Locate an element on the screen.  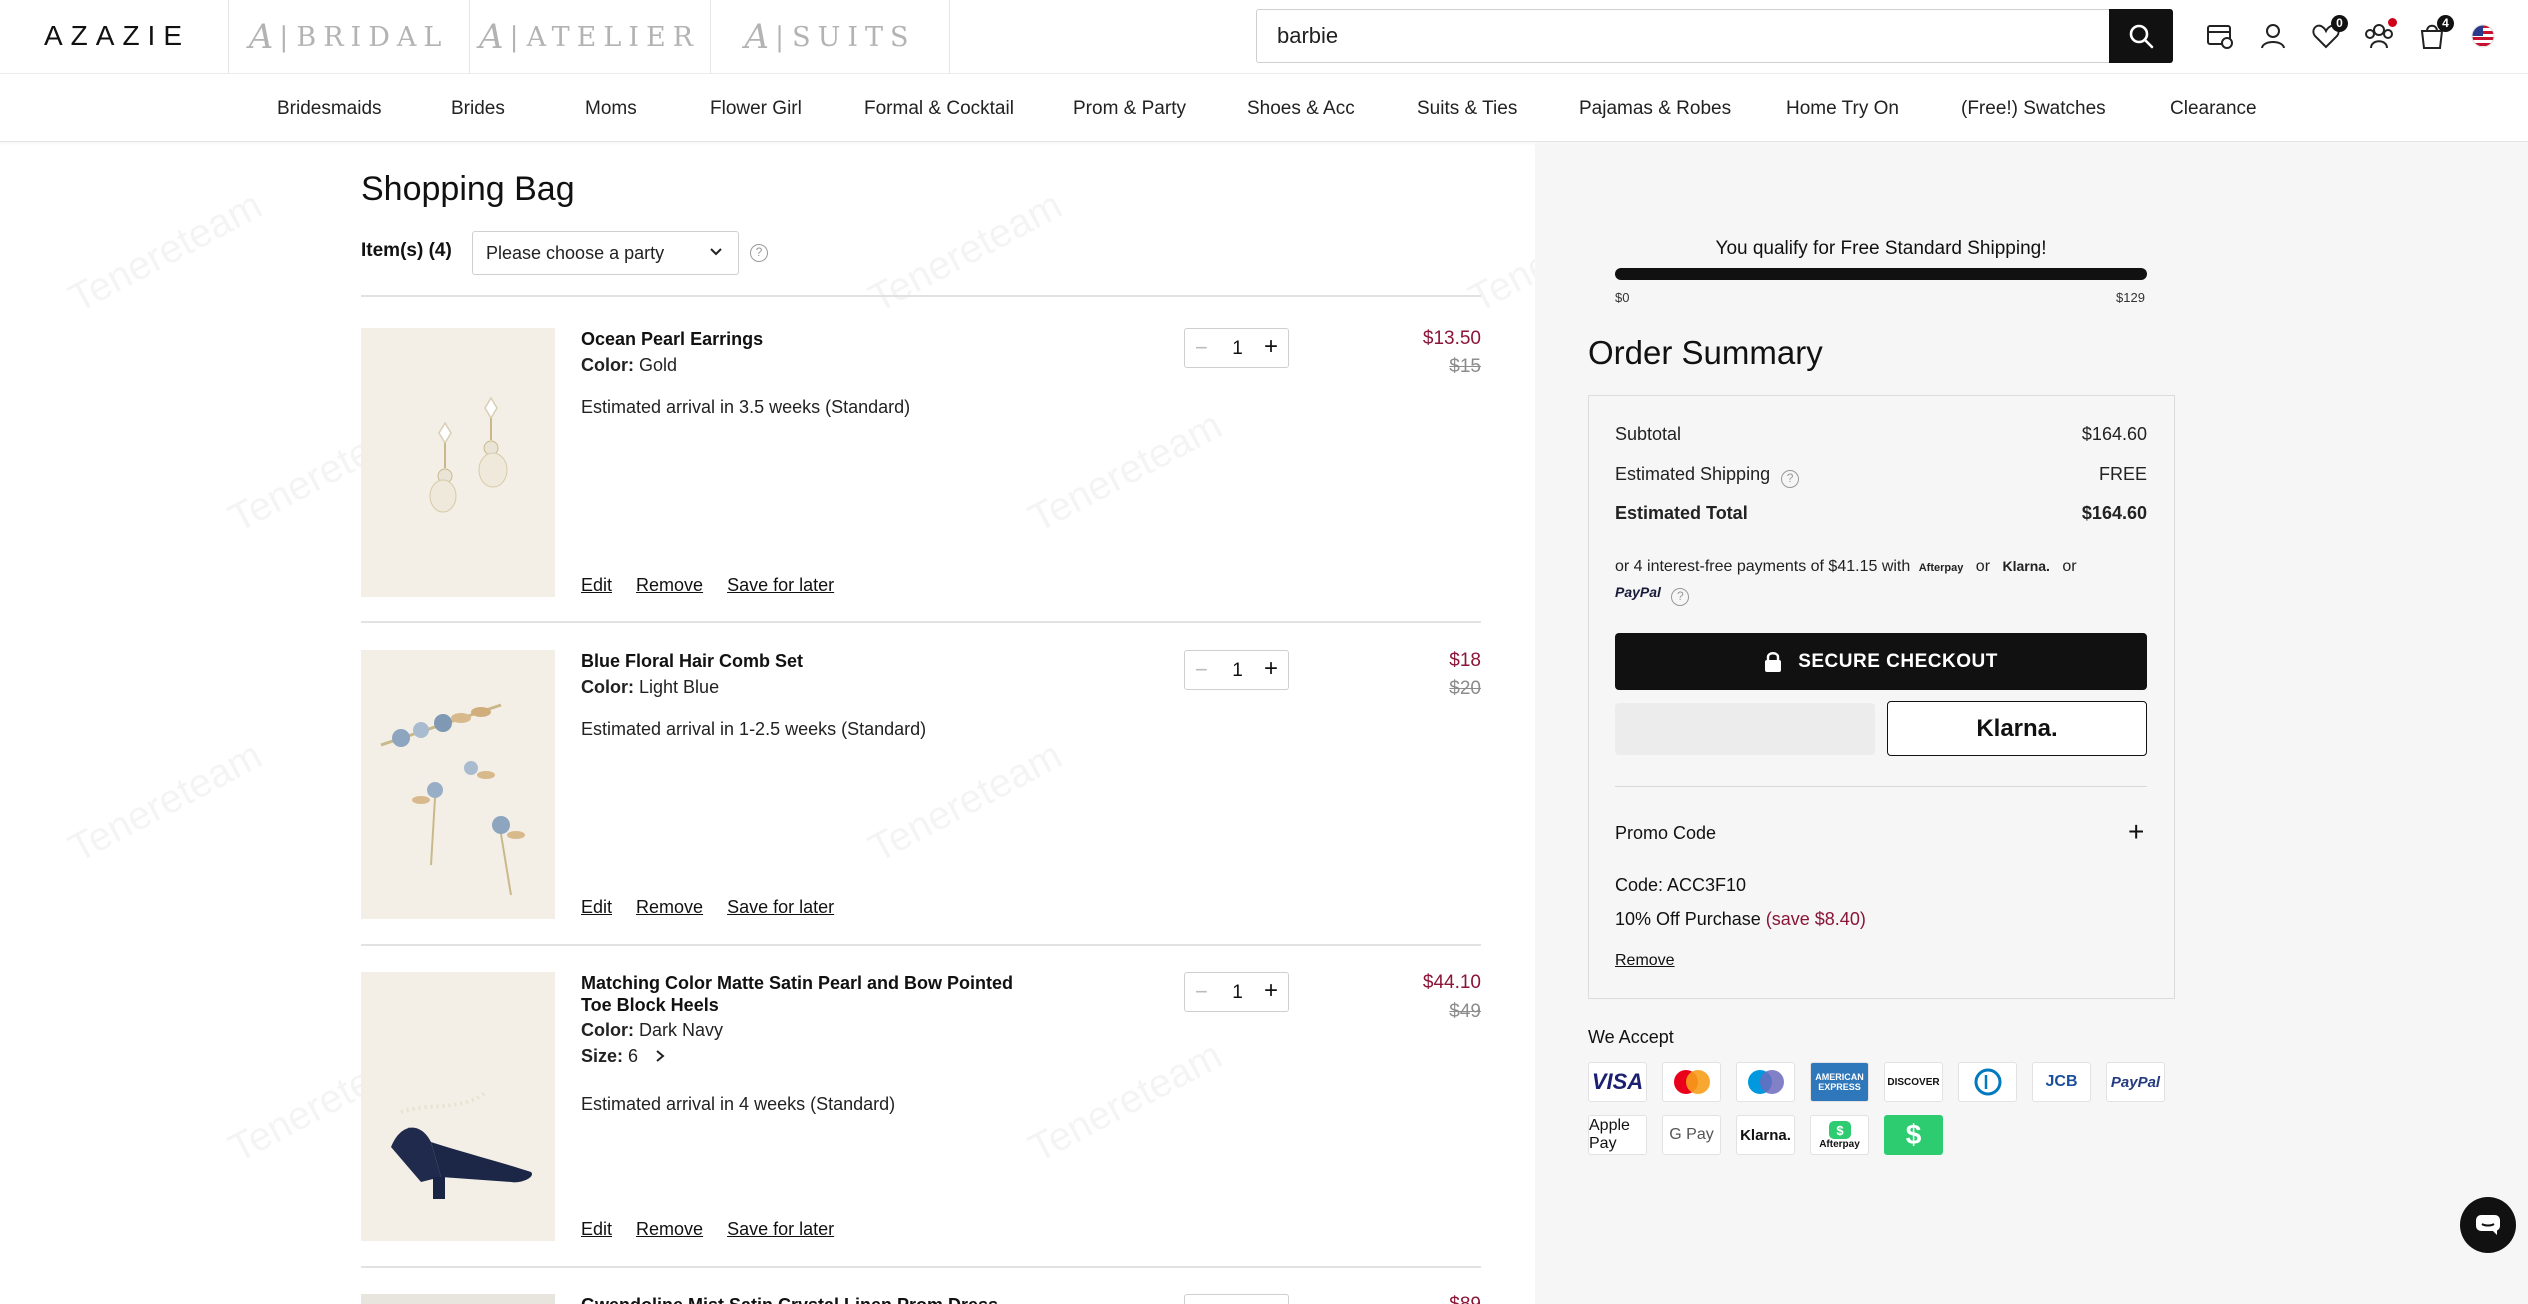
product-image-block-heels is located at coordinates (458, 1106).